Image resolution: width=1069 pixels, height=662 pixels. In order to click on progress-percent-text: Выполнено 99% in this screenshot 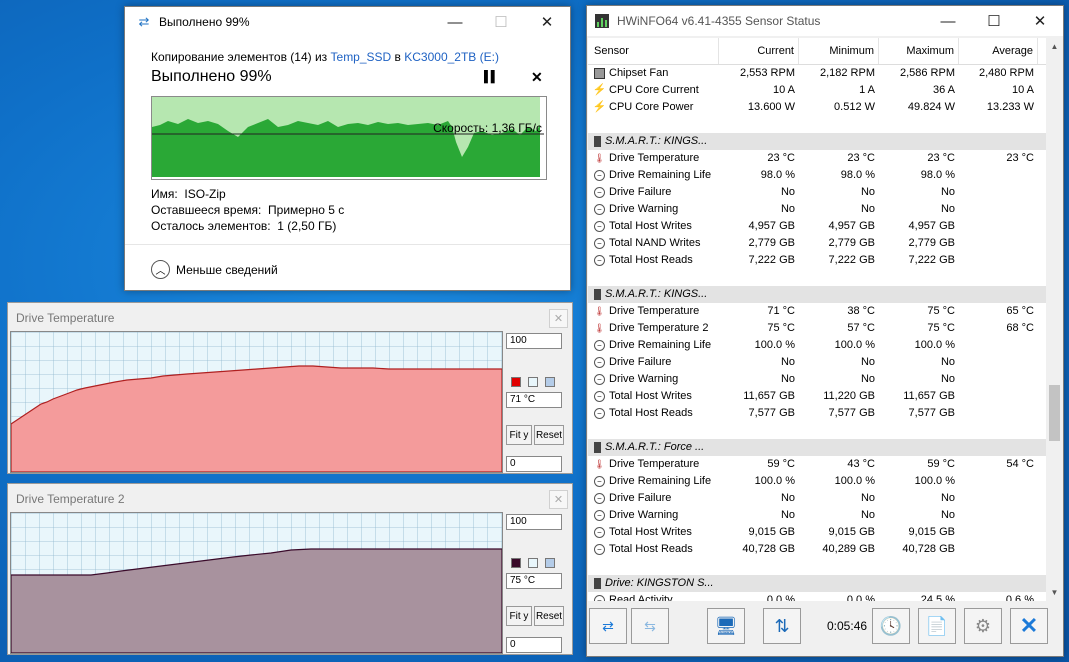, I will do `click(211, 76)`.